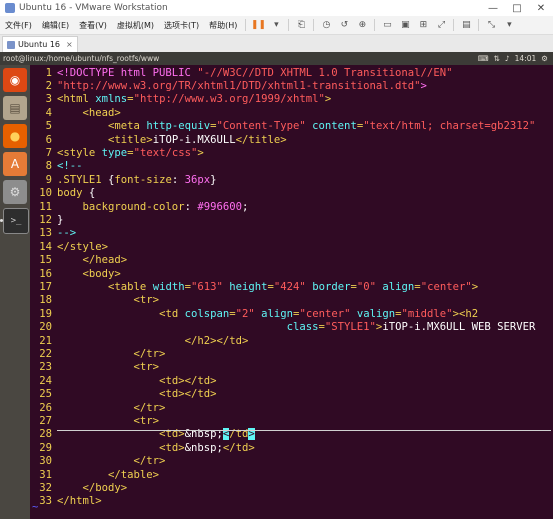 Image resolution: width=553 pixels, height=519 pixels. I want to click on maximize-button: □, so click(517, 8).